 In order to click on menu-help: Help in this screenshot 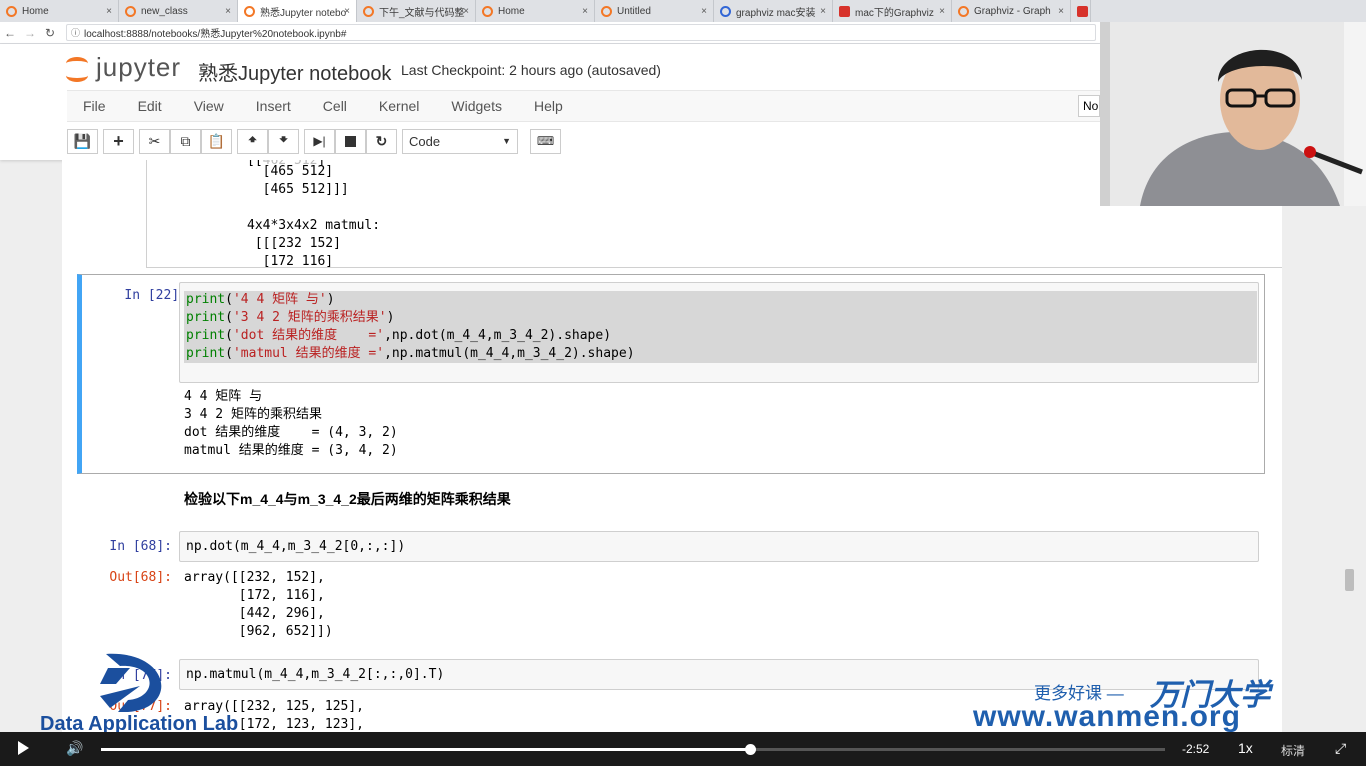, I will do `click(548, 106)`.